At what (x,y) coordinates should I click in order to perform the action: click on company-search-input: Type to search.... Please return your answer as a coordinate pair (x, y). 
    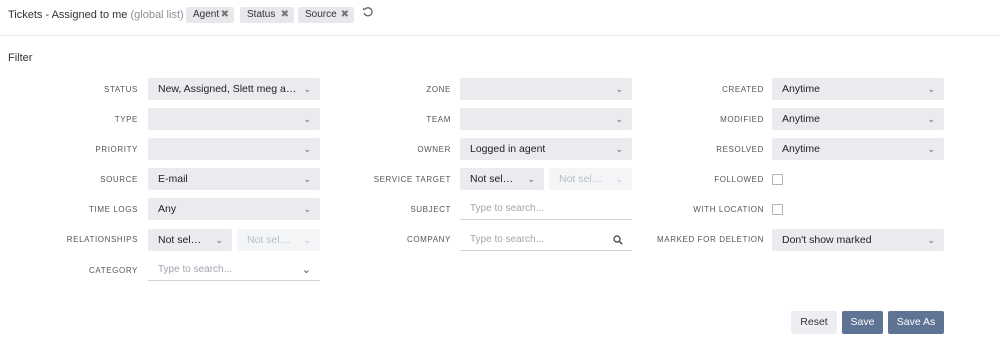
    Looking at the image, I should click on (546, 240).